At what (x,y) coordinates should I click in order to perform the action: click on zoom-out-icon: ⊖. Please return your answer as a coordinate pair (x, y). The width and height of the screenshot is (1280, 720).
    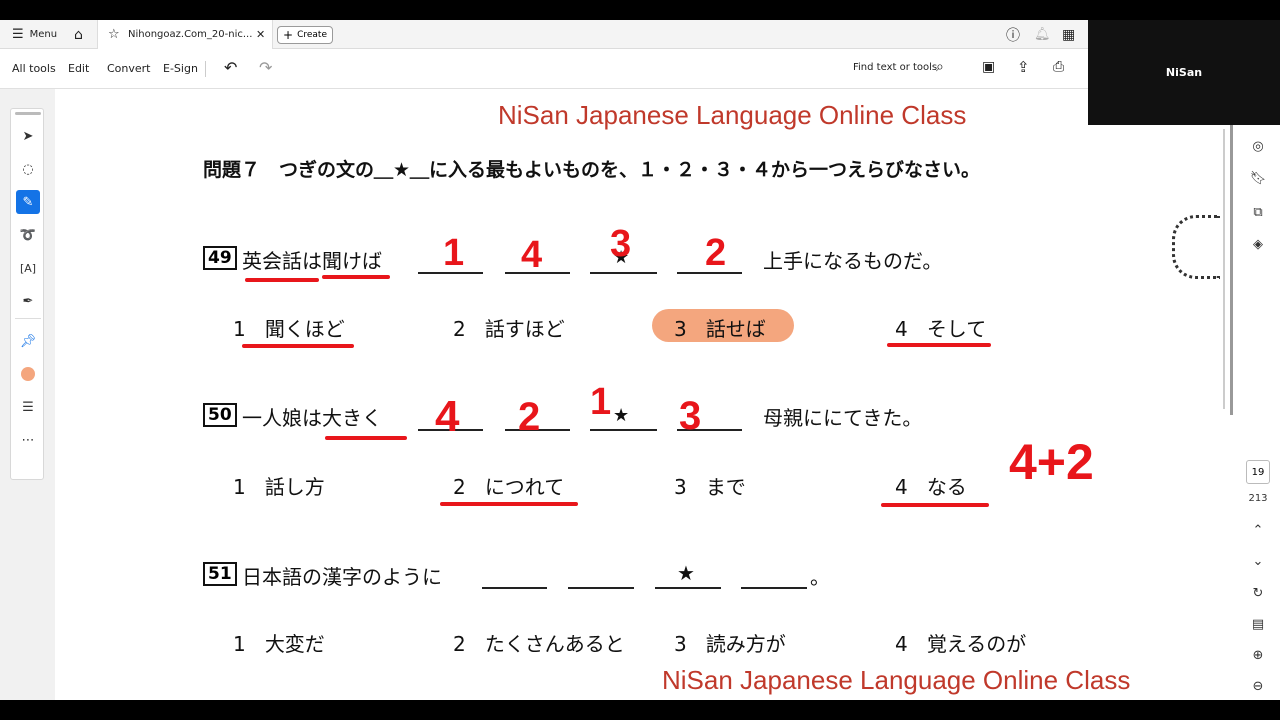
    Looking at the image, I should click on (1258, 686).